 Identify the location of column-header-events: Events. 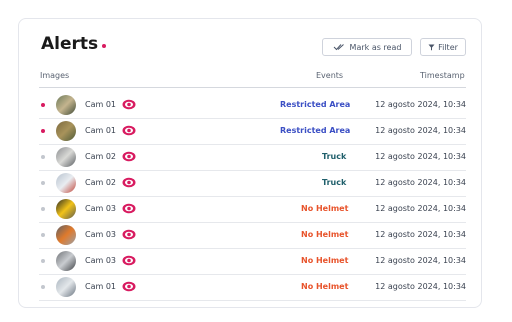
(330, 75).